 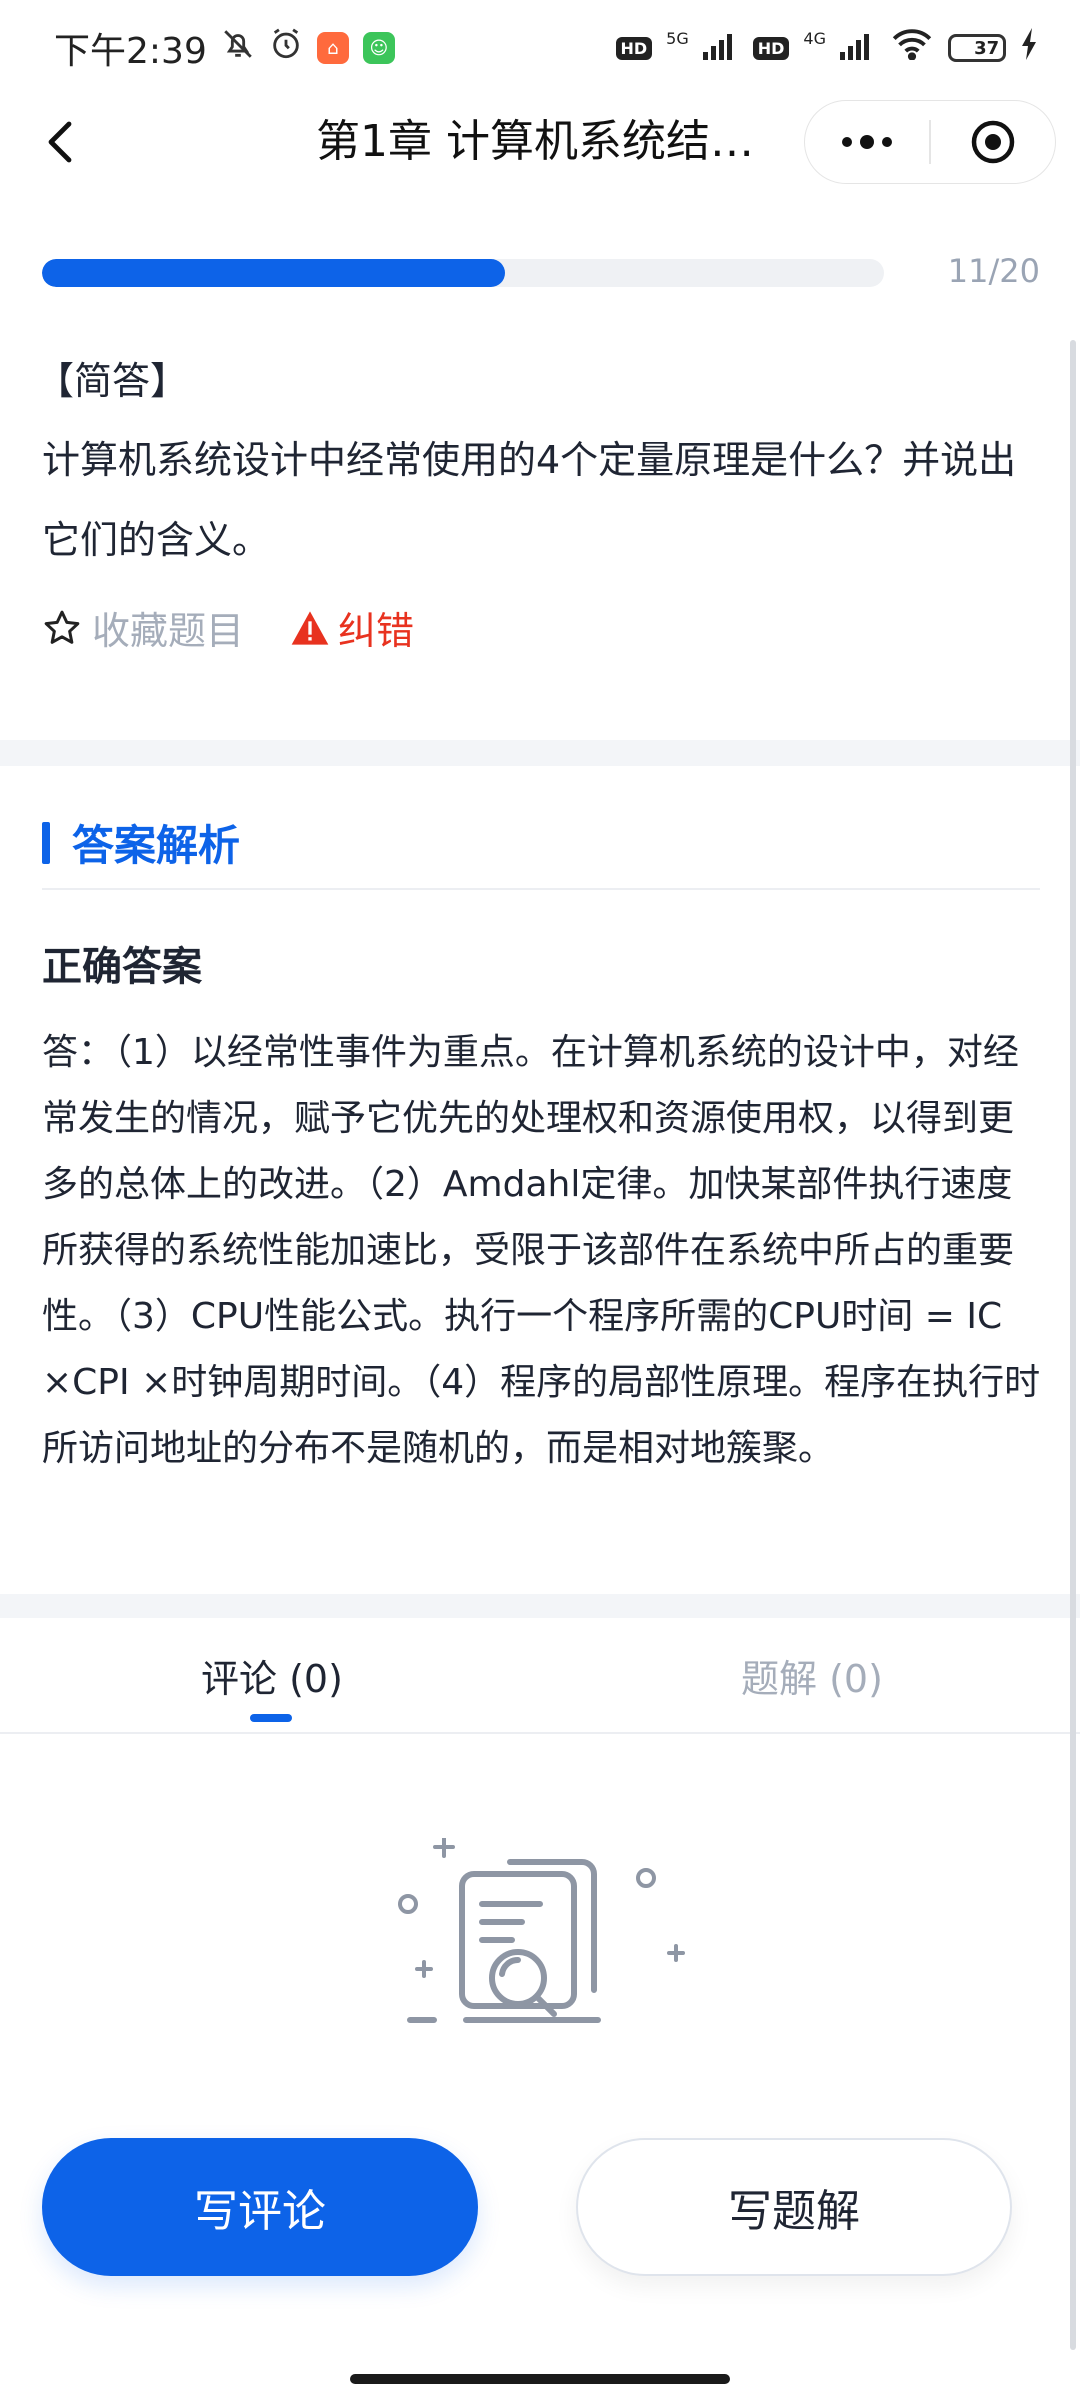 I want to click on tab-solutions: 题解 (0), so click(x=812, y=1675).